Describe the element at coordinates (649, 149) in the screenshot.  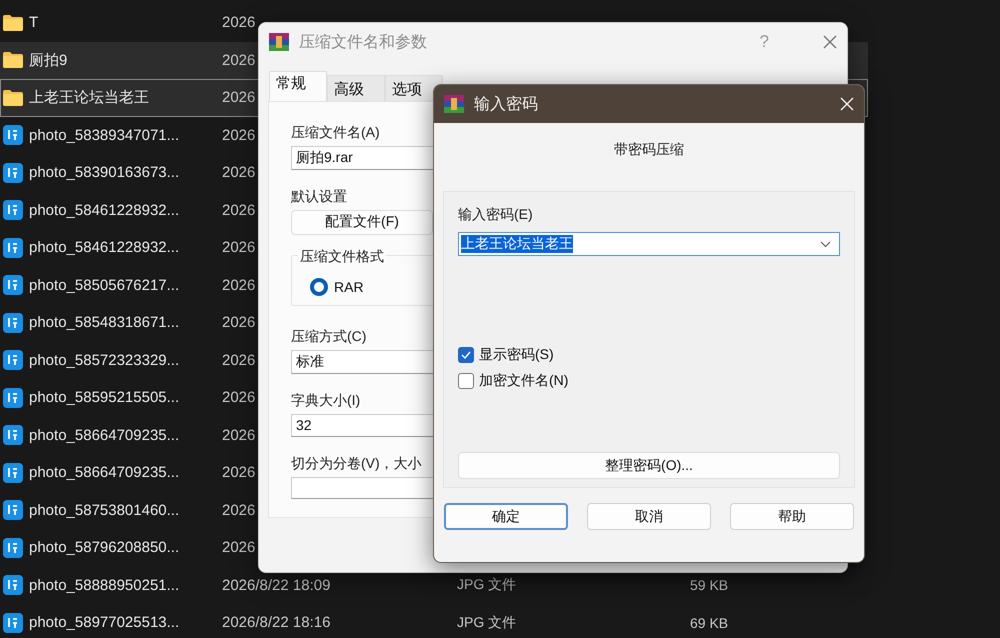
I see `dialog-subtitle: 带密码压缩` at that location.